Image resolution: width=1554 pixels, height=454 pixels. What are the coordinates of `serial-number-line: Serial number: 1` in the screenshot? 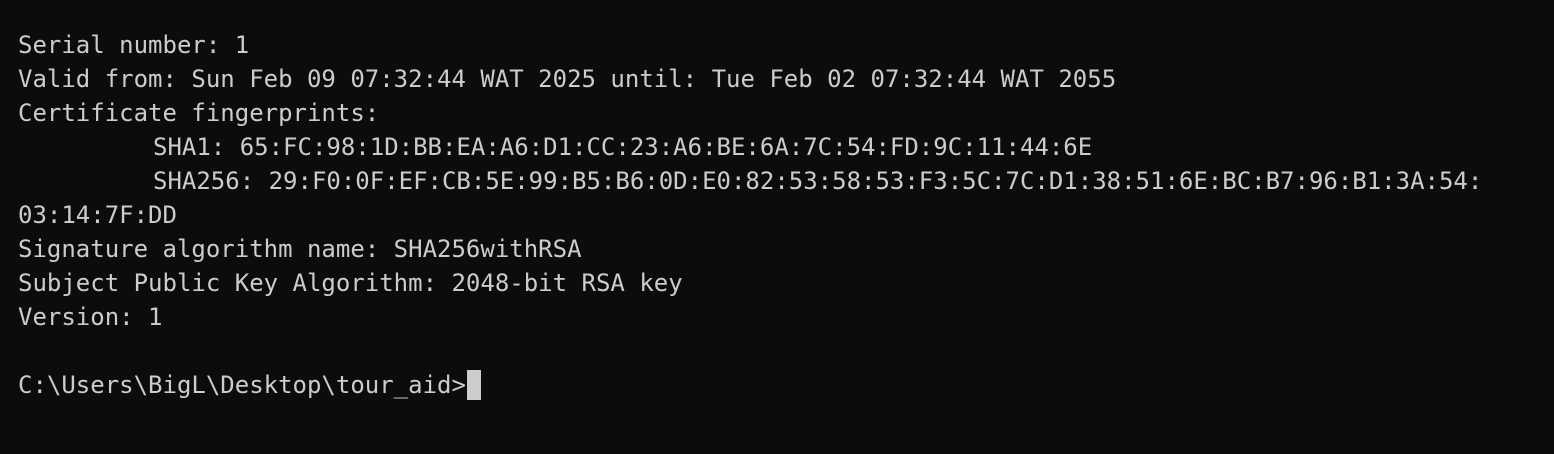 It's located at (134, 45).